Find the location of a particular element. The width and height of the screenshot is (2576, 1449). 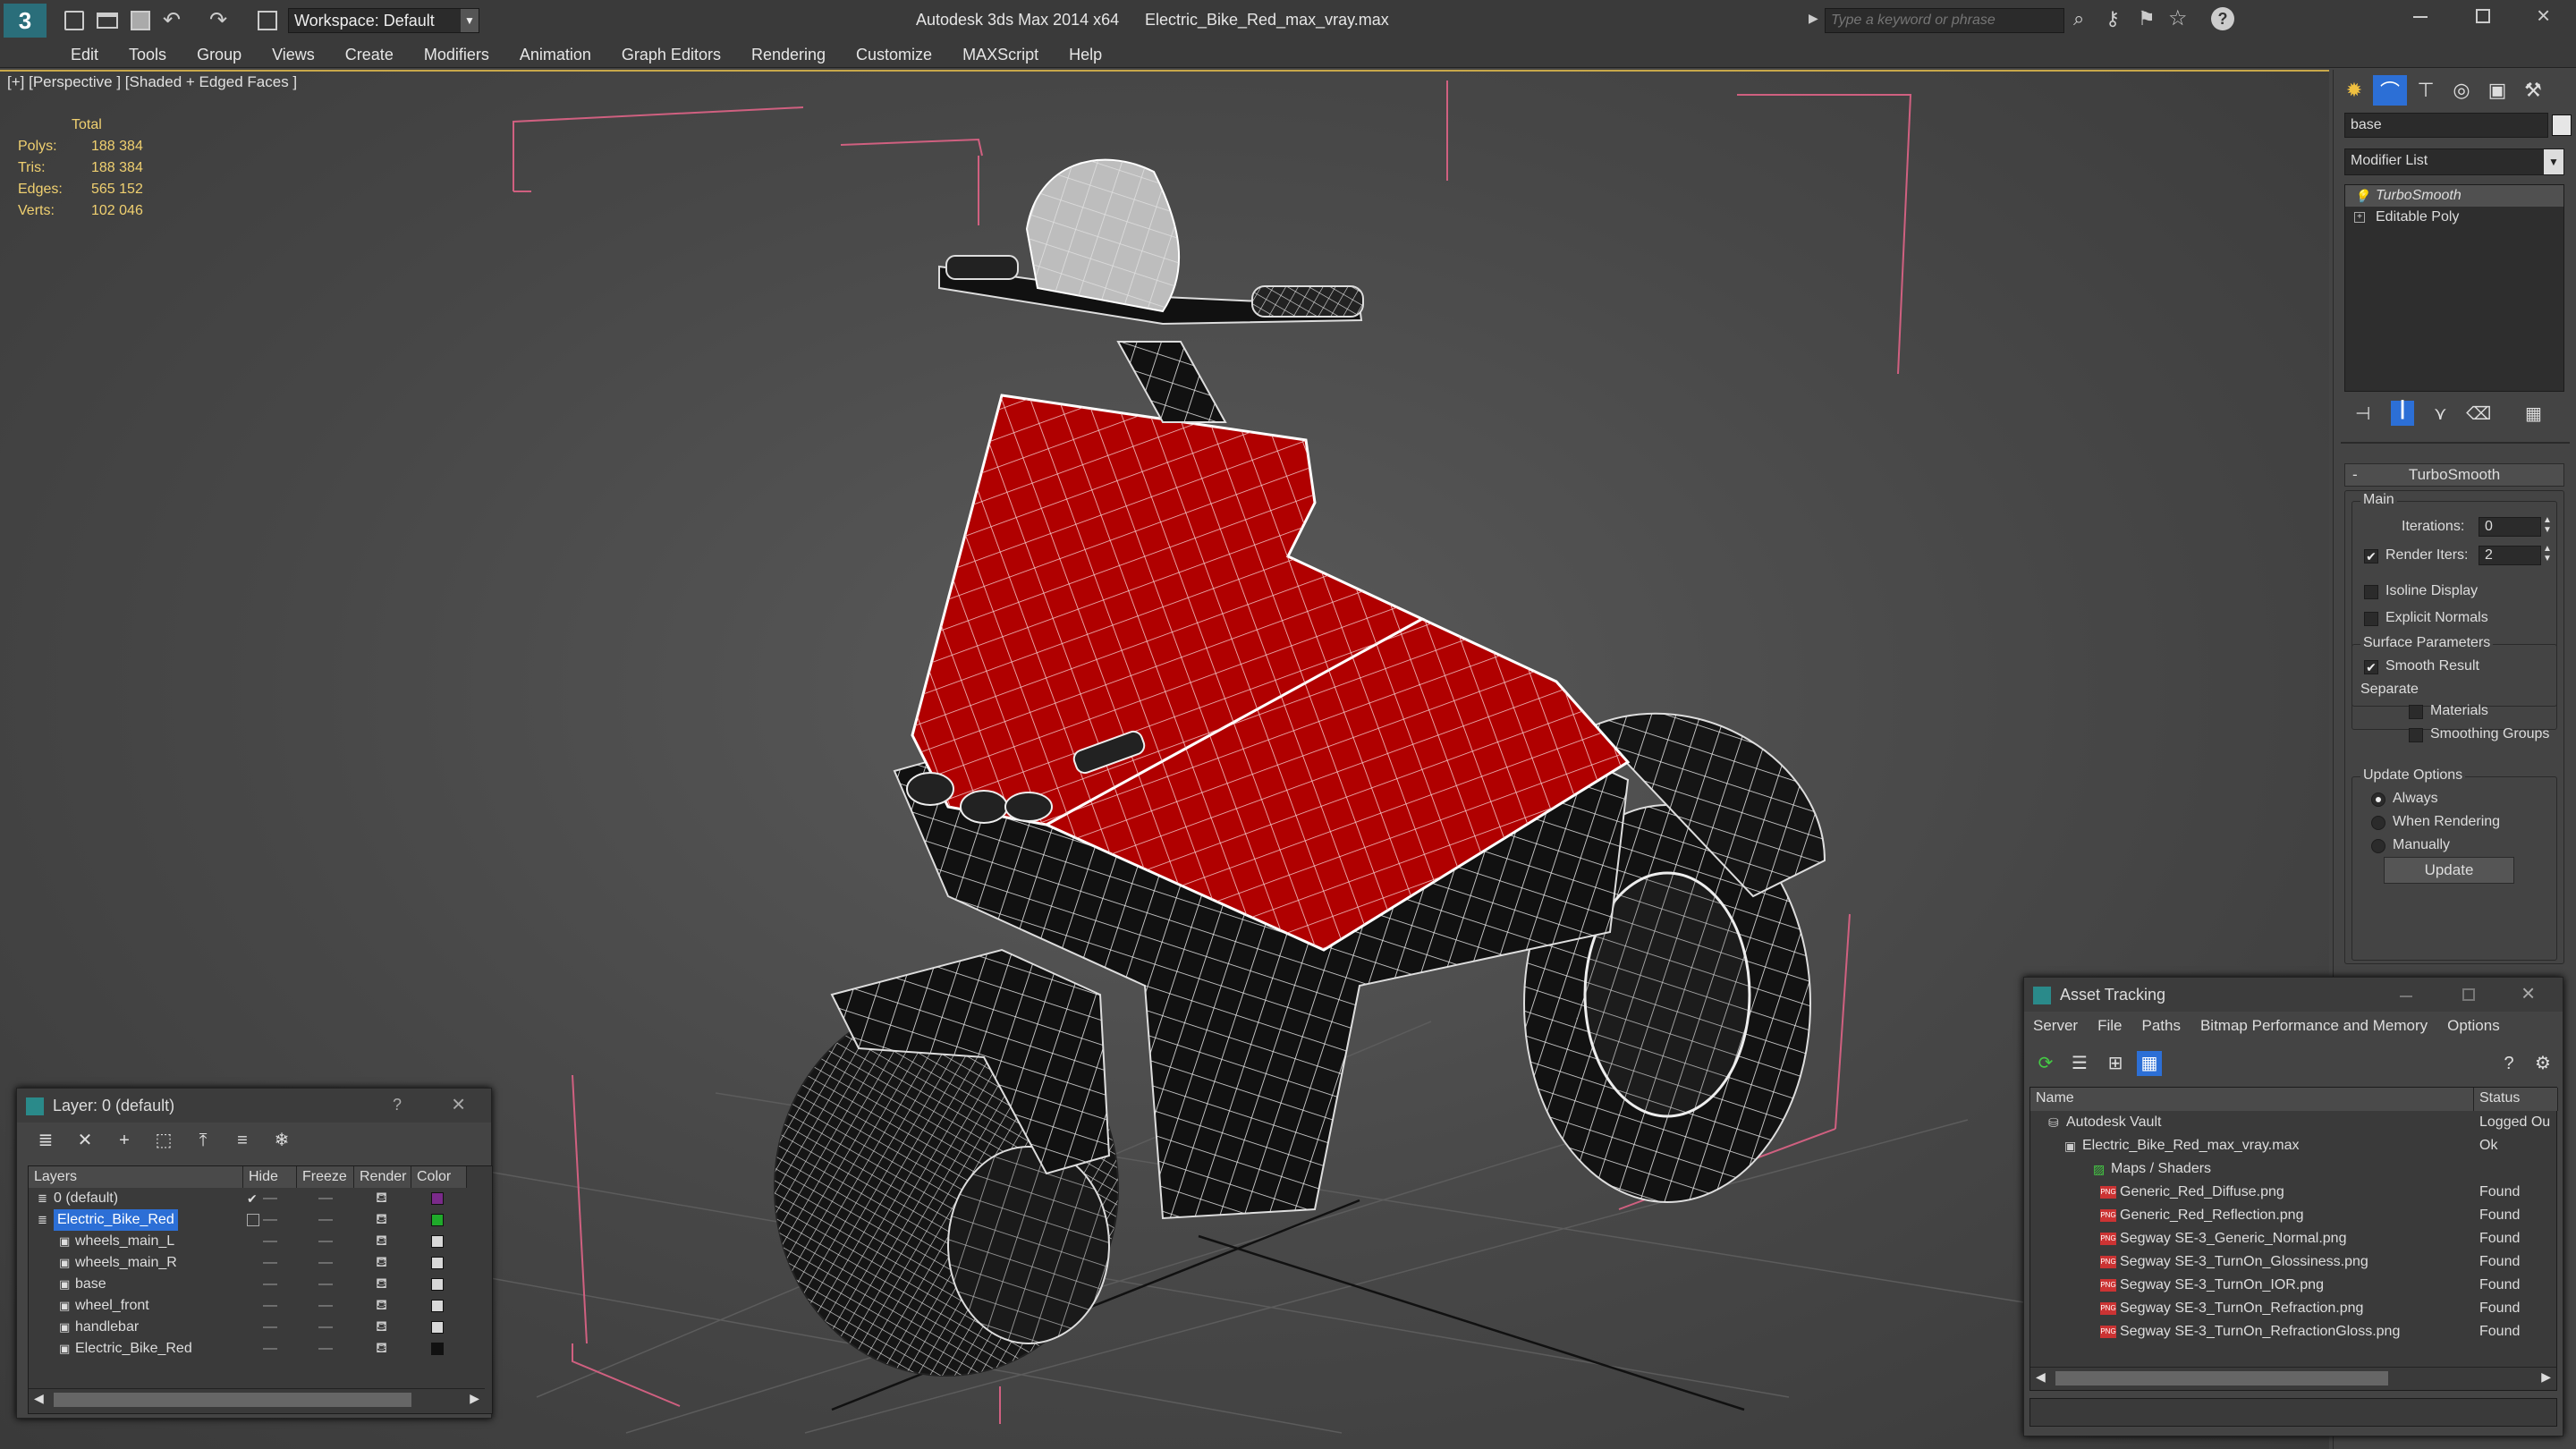

layer-row: ▣ base — — ⛾ is located at coordinates (260, 1284).